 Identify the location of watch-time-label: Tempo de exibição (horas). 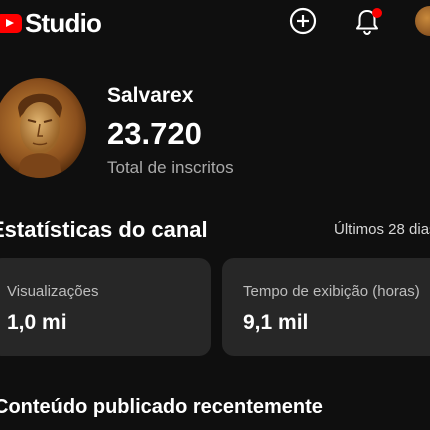
(331, 291).